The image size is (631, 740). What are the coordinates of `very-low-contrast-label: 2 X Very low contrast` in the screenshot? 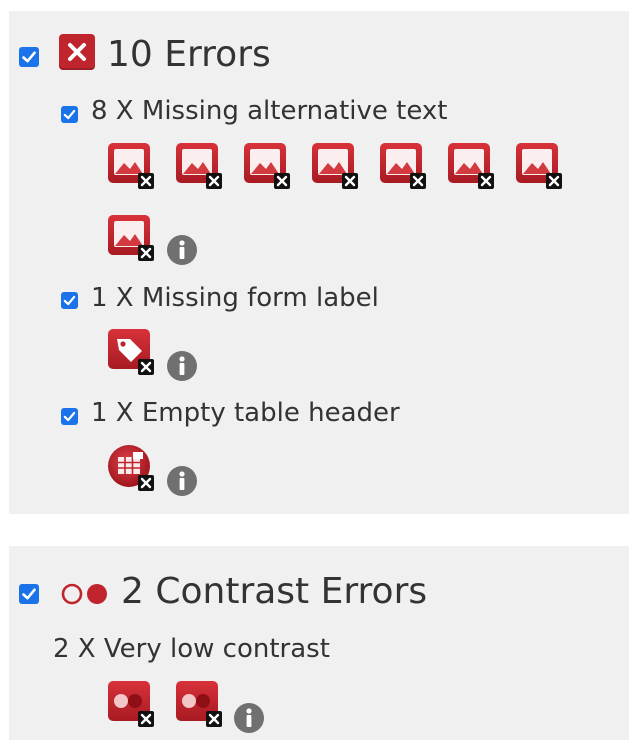 It's located at (191, 649).